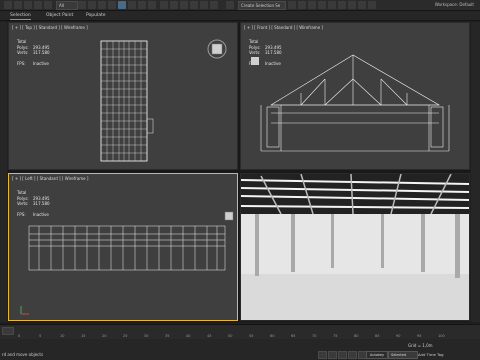 Image resolution: width=480 pixels, height=360 pixels. I want to click on material-editor-icon, so click(342, 5).